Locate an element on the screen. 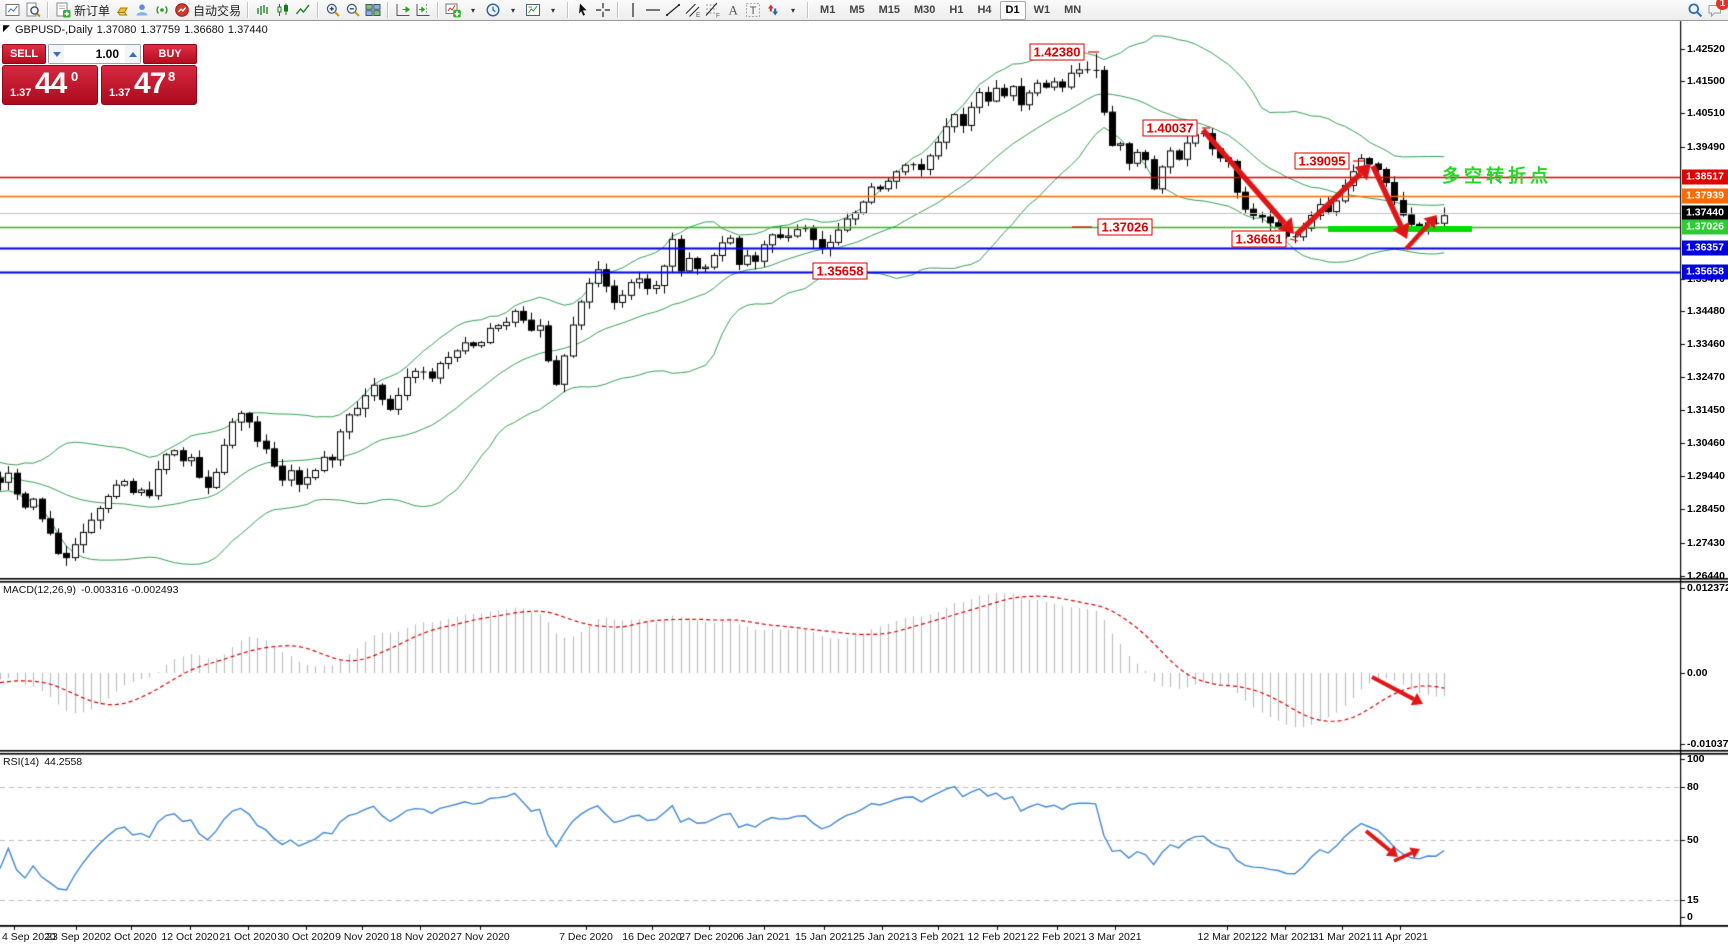 The height and width of the screenshot is (947, 1728). new-order-button: 新订单 is located at coordinates (82, 10).